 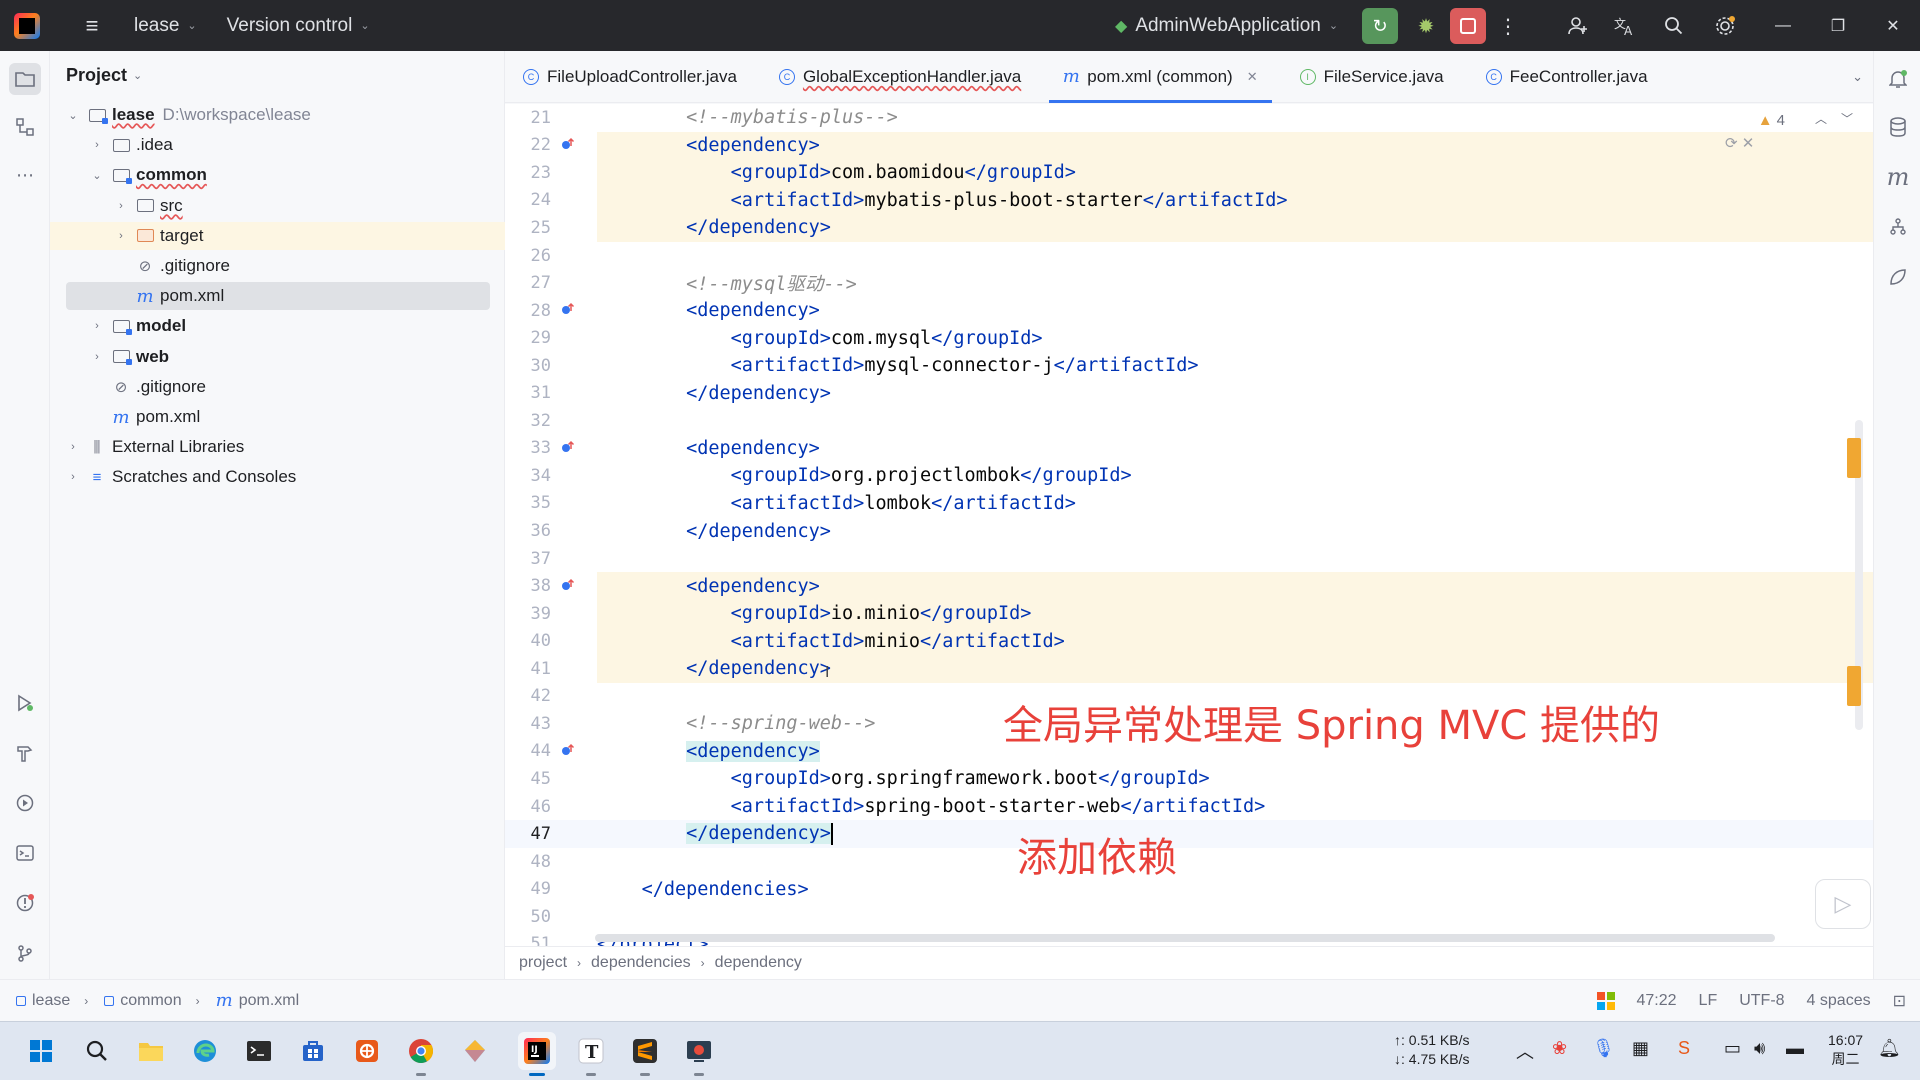 I want to click on chrome-browser-icon, so click(x=421, y=1054).